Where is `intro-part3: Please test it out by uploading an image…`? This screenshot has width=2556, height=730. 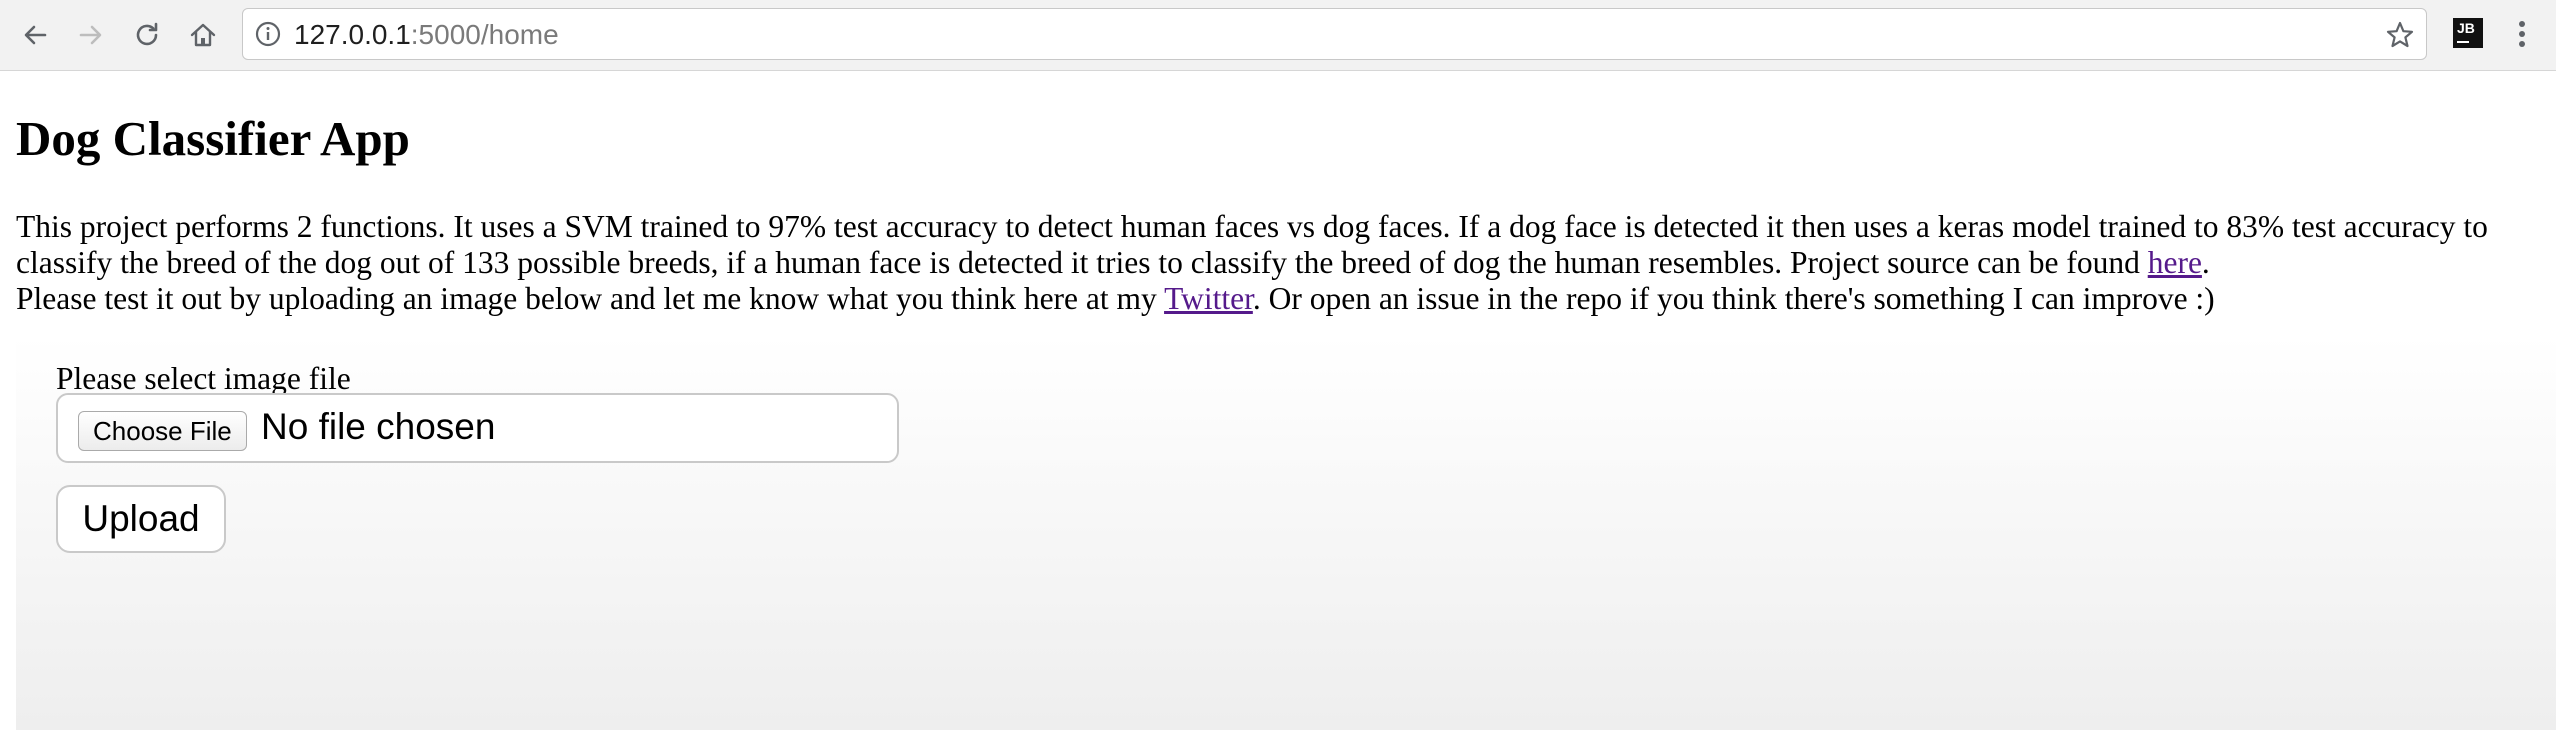 intro-part3: Please test it out by uploading an image… is located at coordinates (590, 298).